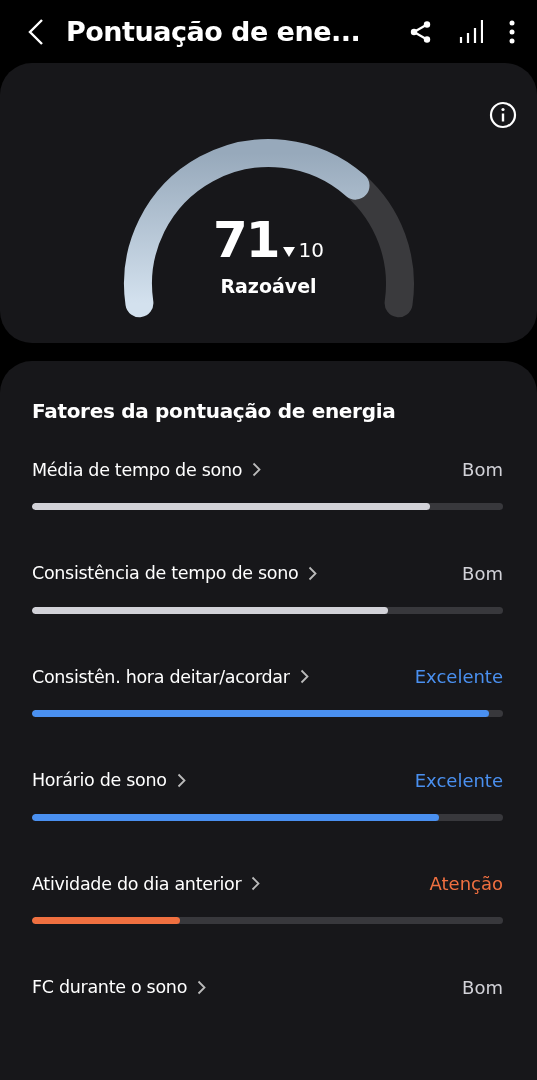  Describe the element at coordinates (146, 883) in the screenshot. I see `factor-link: Atividade do dia anterior` at that location.